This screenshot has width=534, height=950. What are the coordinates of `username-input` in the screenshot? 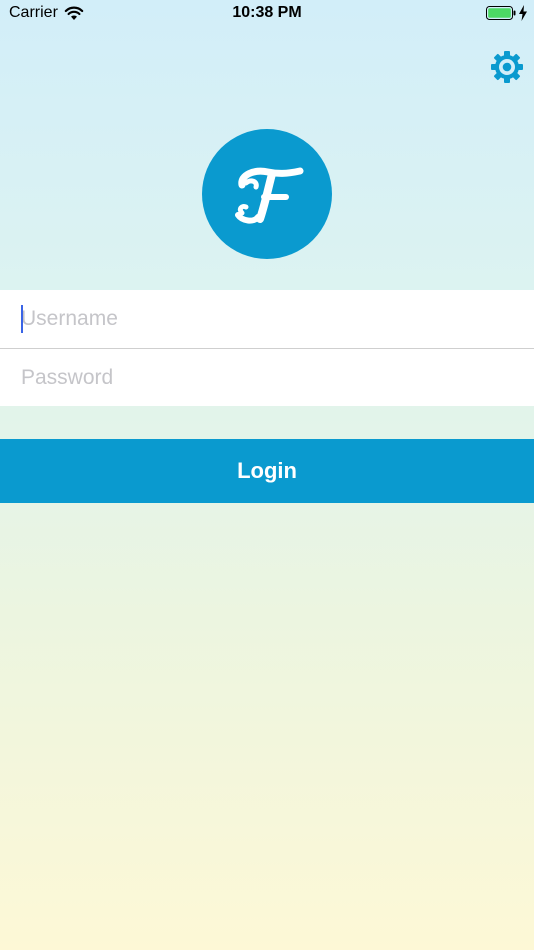 It's located at (266, 319).